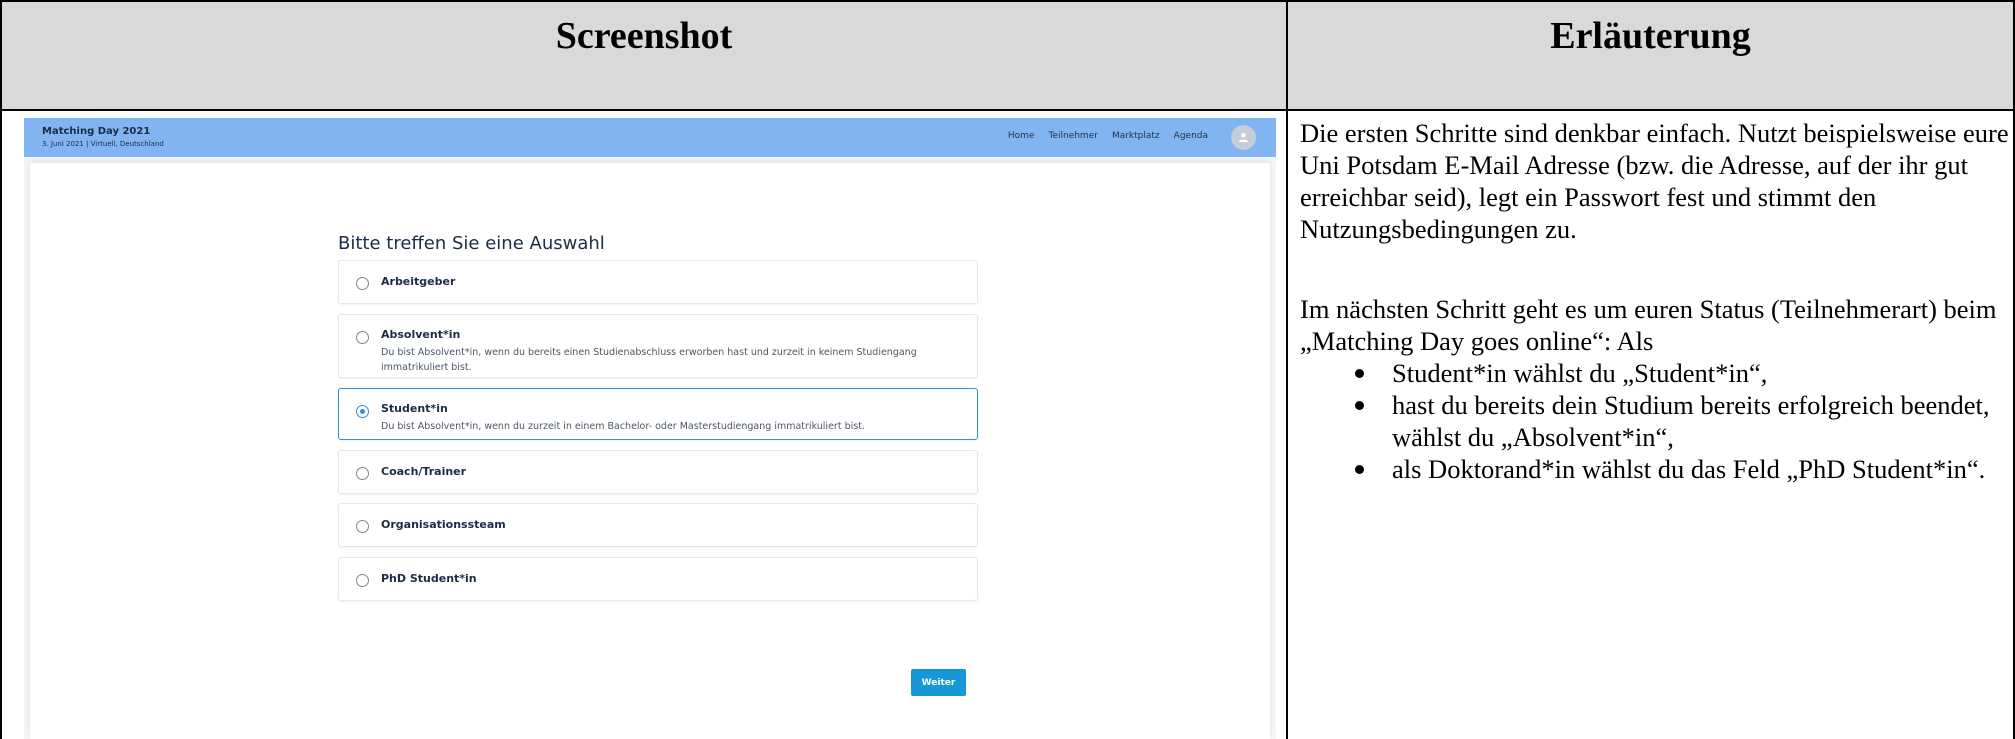  What do you see at coordinates (103, 144) in the screenshot?
I see `event-subtitle: 3. Juni 2021 | Virtuell, Deutschland` at bounding box center [103, 144].